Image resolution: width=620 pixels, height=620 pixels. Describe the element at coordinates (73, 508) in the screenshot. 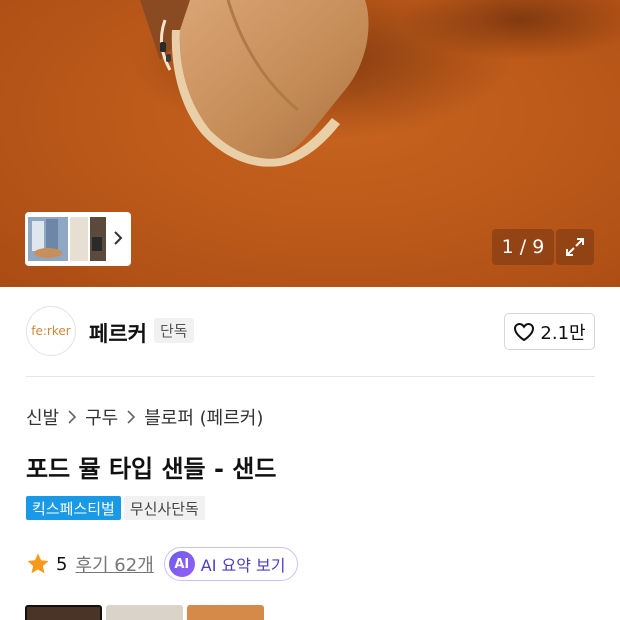

I see `festival-badge: 킥스페스티벌` at that location.